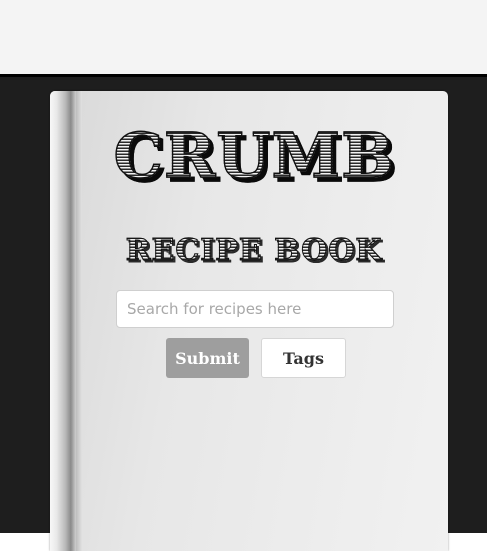  Describe the element at coordinates (251, 251) in the screenshot. I see `app-subtitle: RECIPE BOOK` at that location.